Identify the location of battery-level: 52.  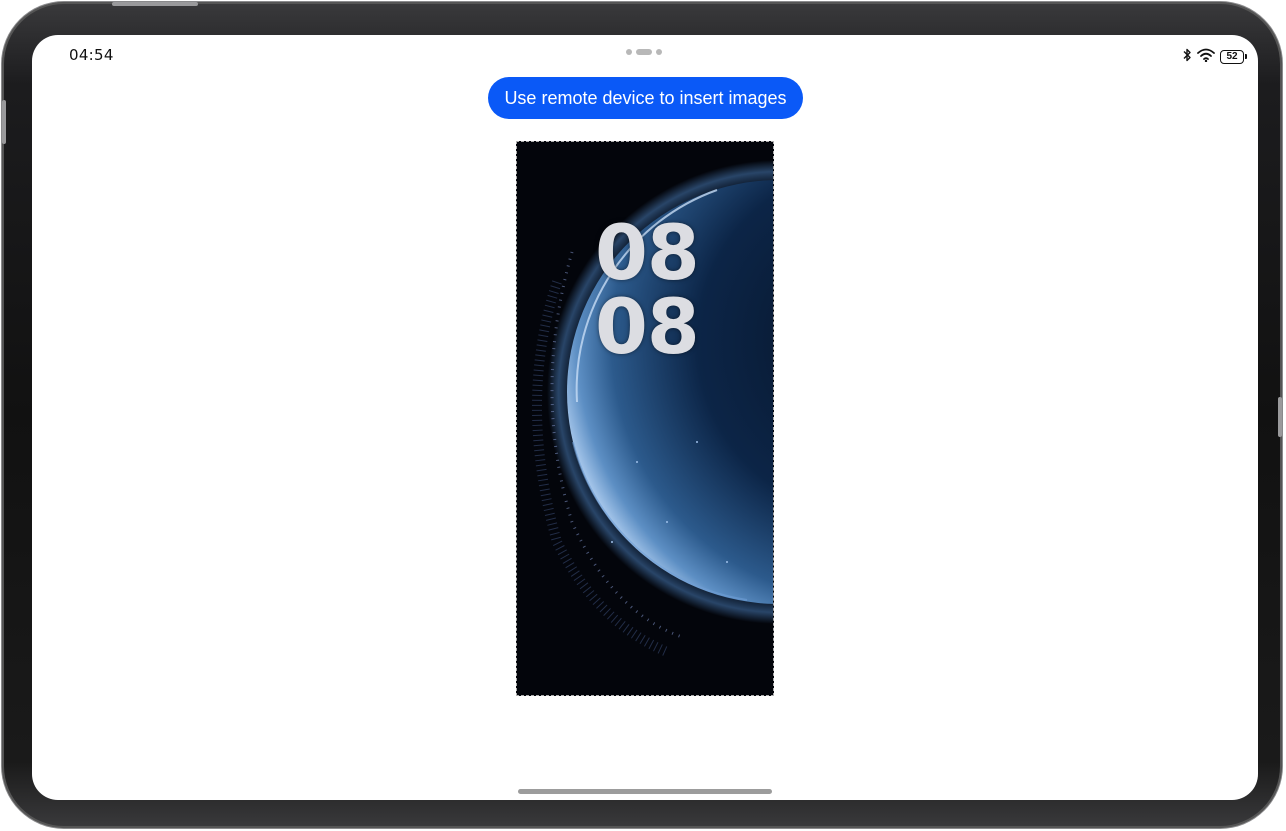
(1232, 56).